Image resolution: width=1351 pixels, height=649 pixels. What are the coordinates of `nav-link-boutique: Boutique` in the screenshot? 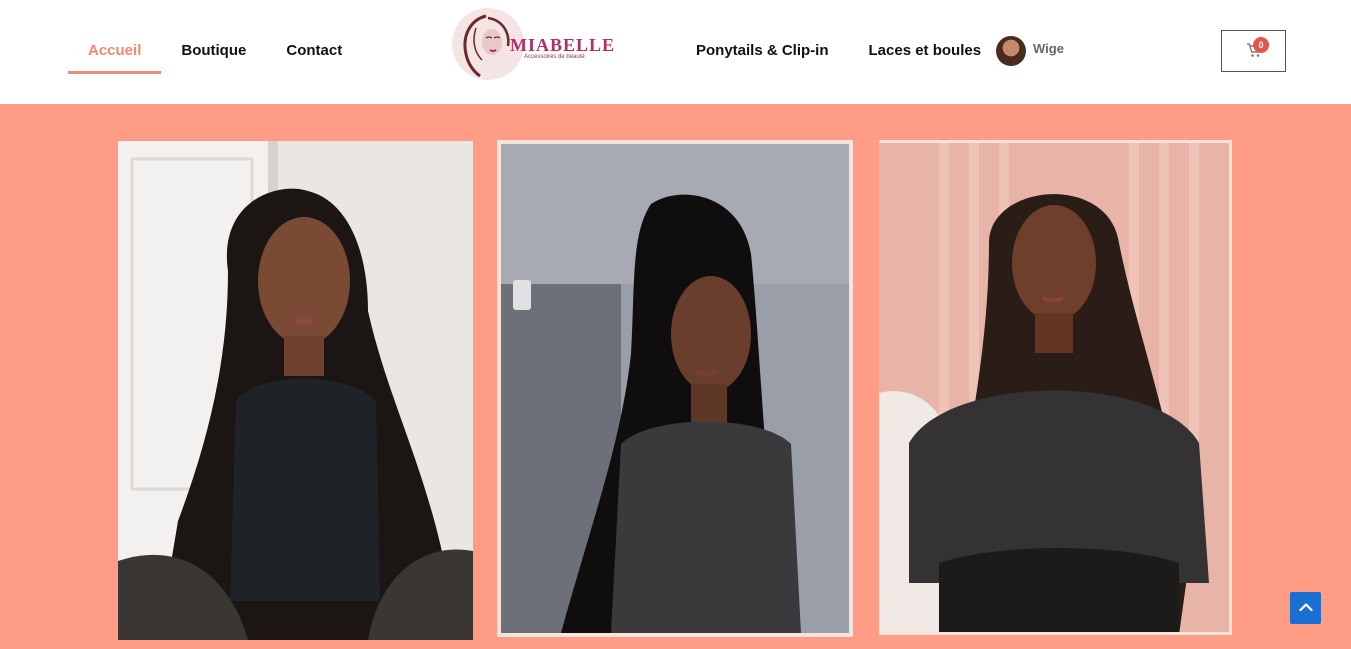 It's located at (213, 52).